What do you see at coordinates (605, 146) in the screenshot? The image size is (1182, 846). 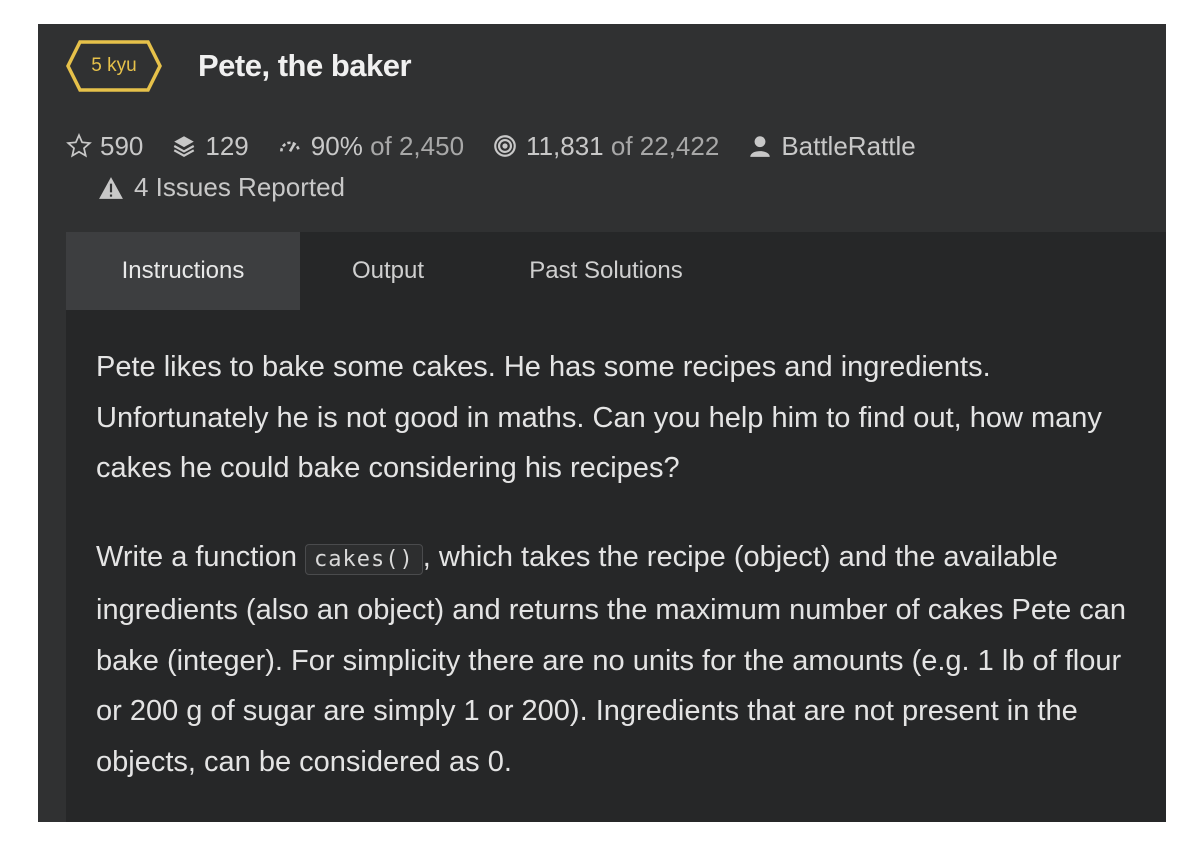 I see `completed-stat: 11,831 of 22,422` at bounding box center [605, 146].